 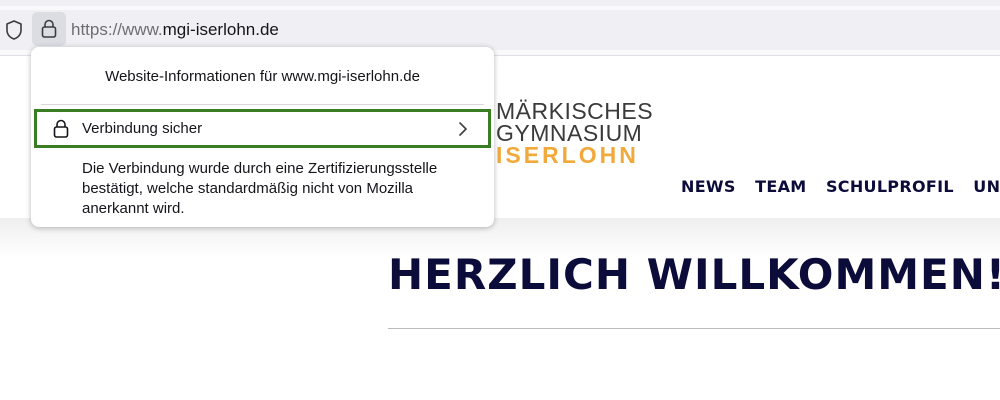 What do you see at coordinates (694, 328) in the screenshot?
I see `heading-divider` at bounding box center [694, 328].